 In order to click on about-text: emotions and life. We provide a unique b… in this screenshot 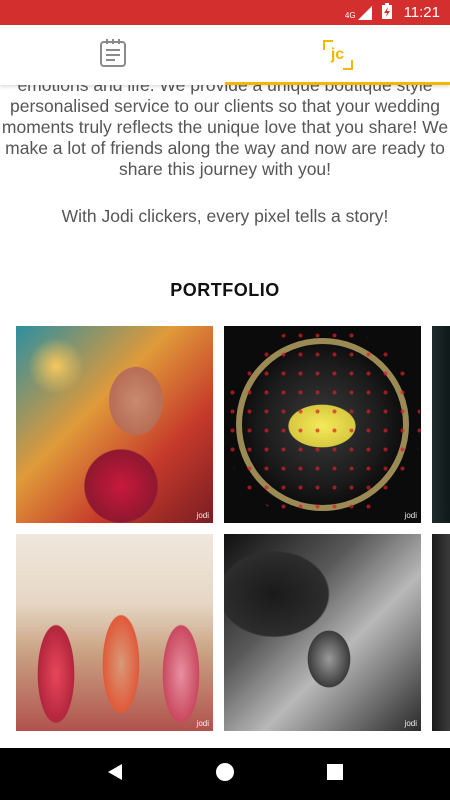, I will do `click(225, 132)`.